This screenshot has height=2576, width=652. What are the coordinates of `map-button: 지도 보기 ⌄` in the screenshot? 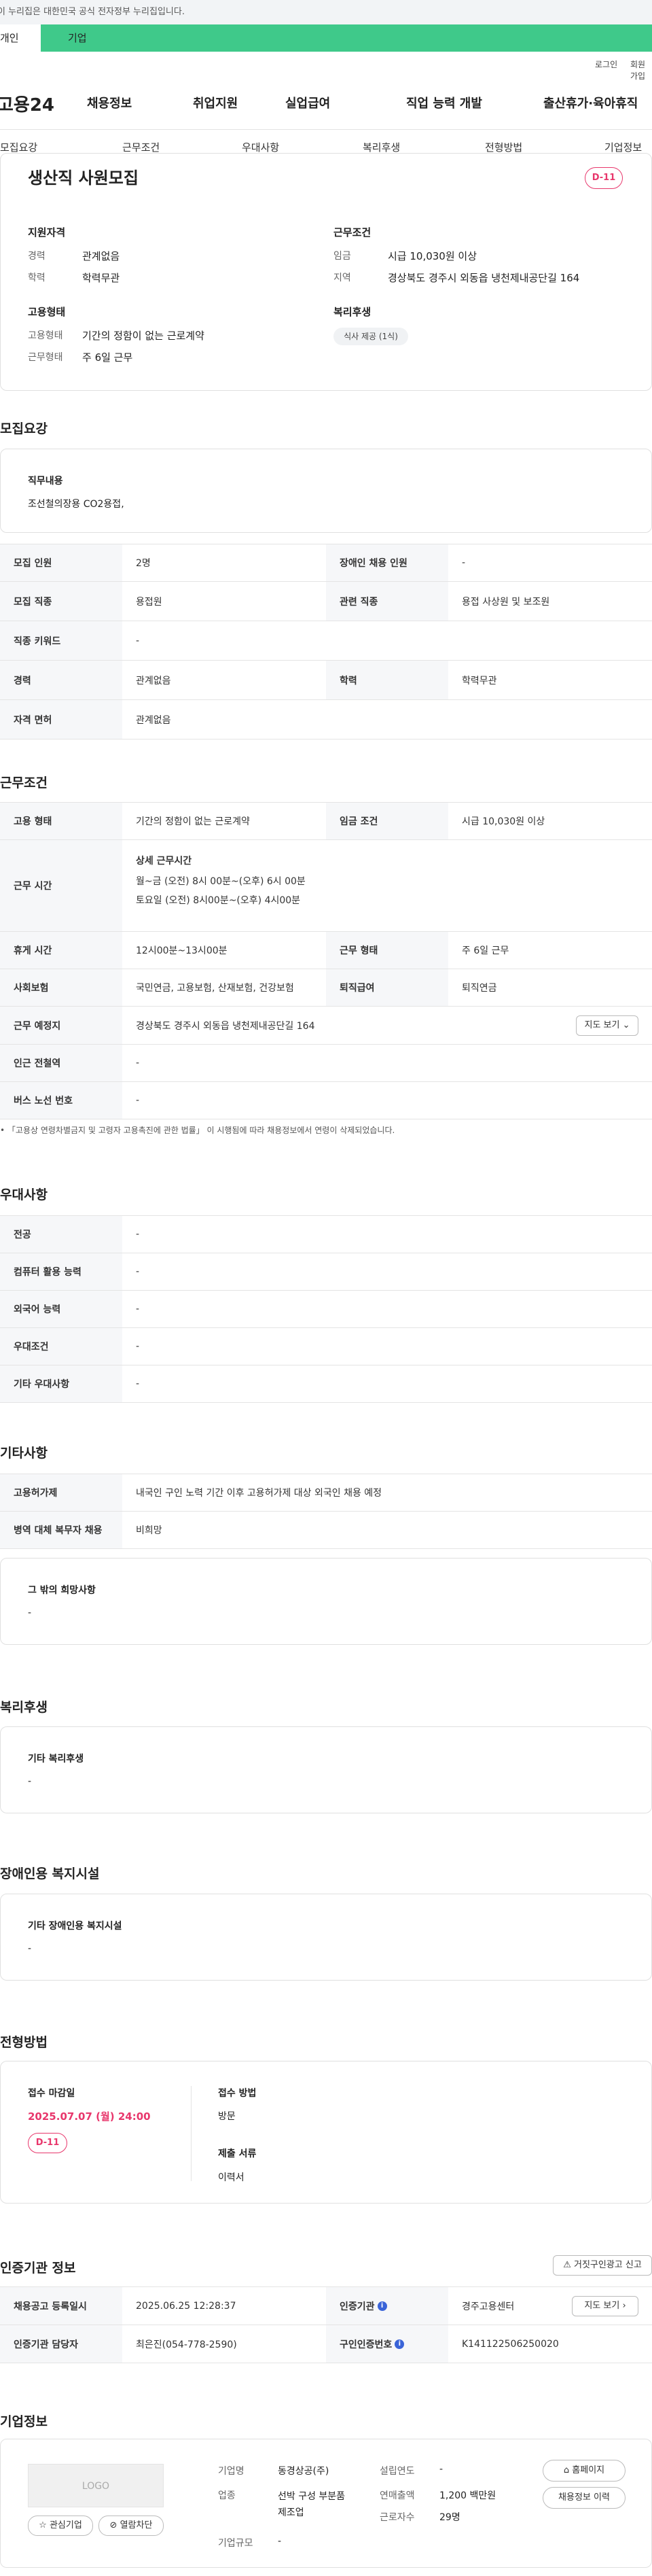 It's located at (607, 1025).